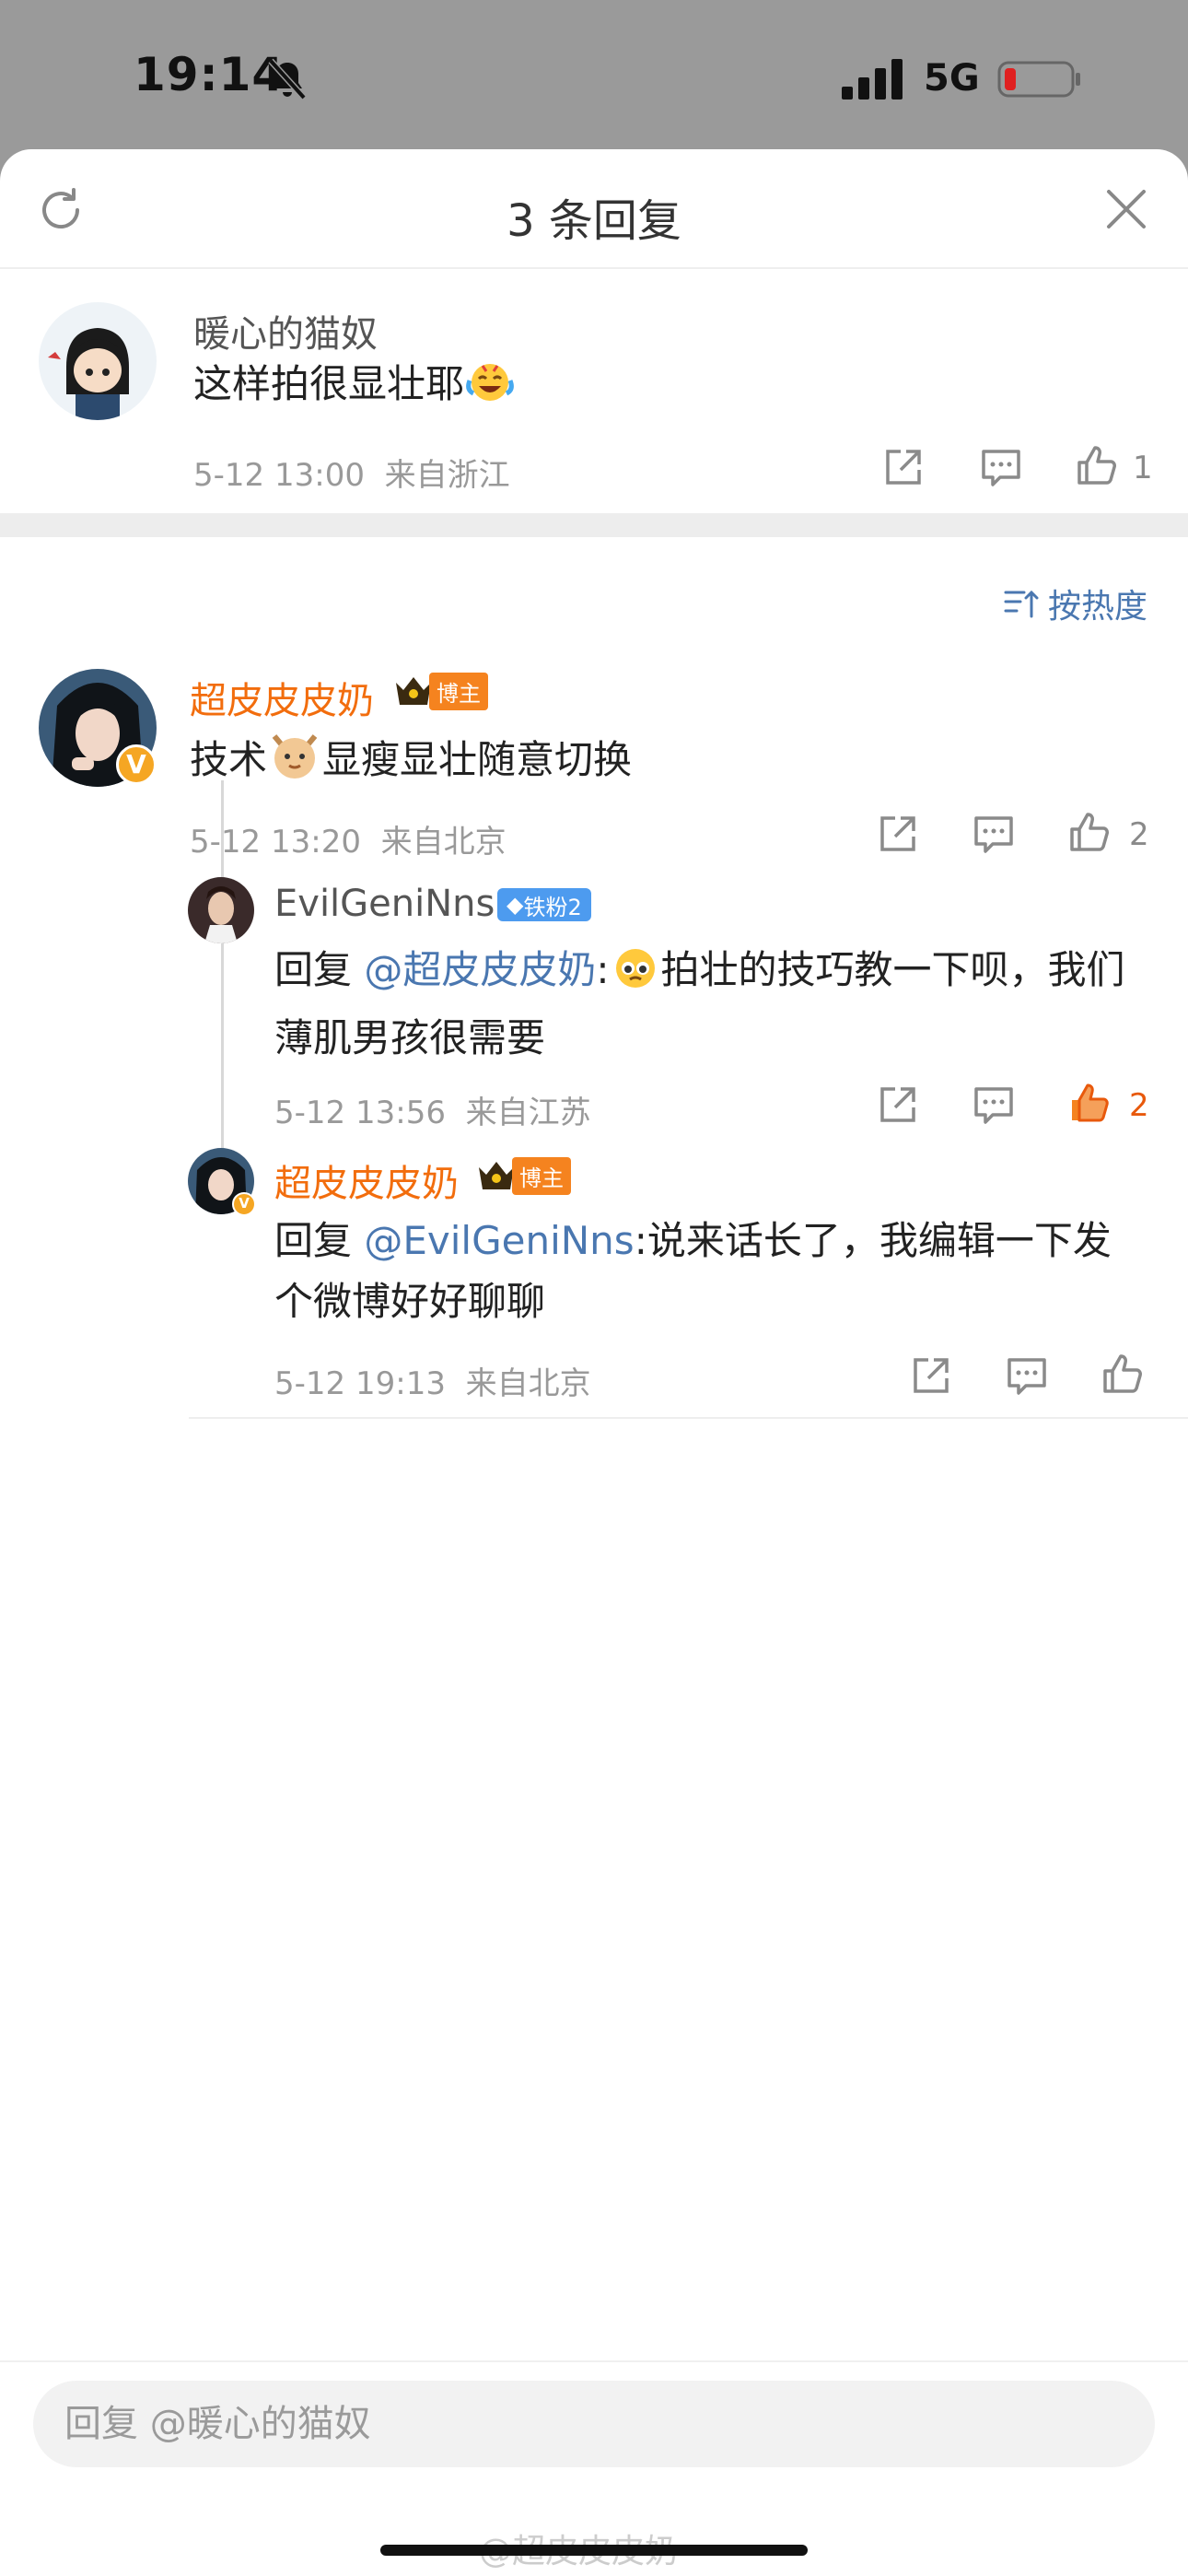  I want to click on mention-link: @超皮皮皮奶, so click(480, 969).